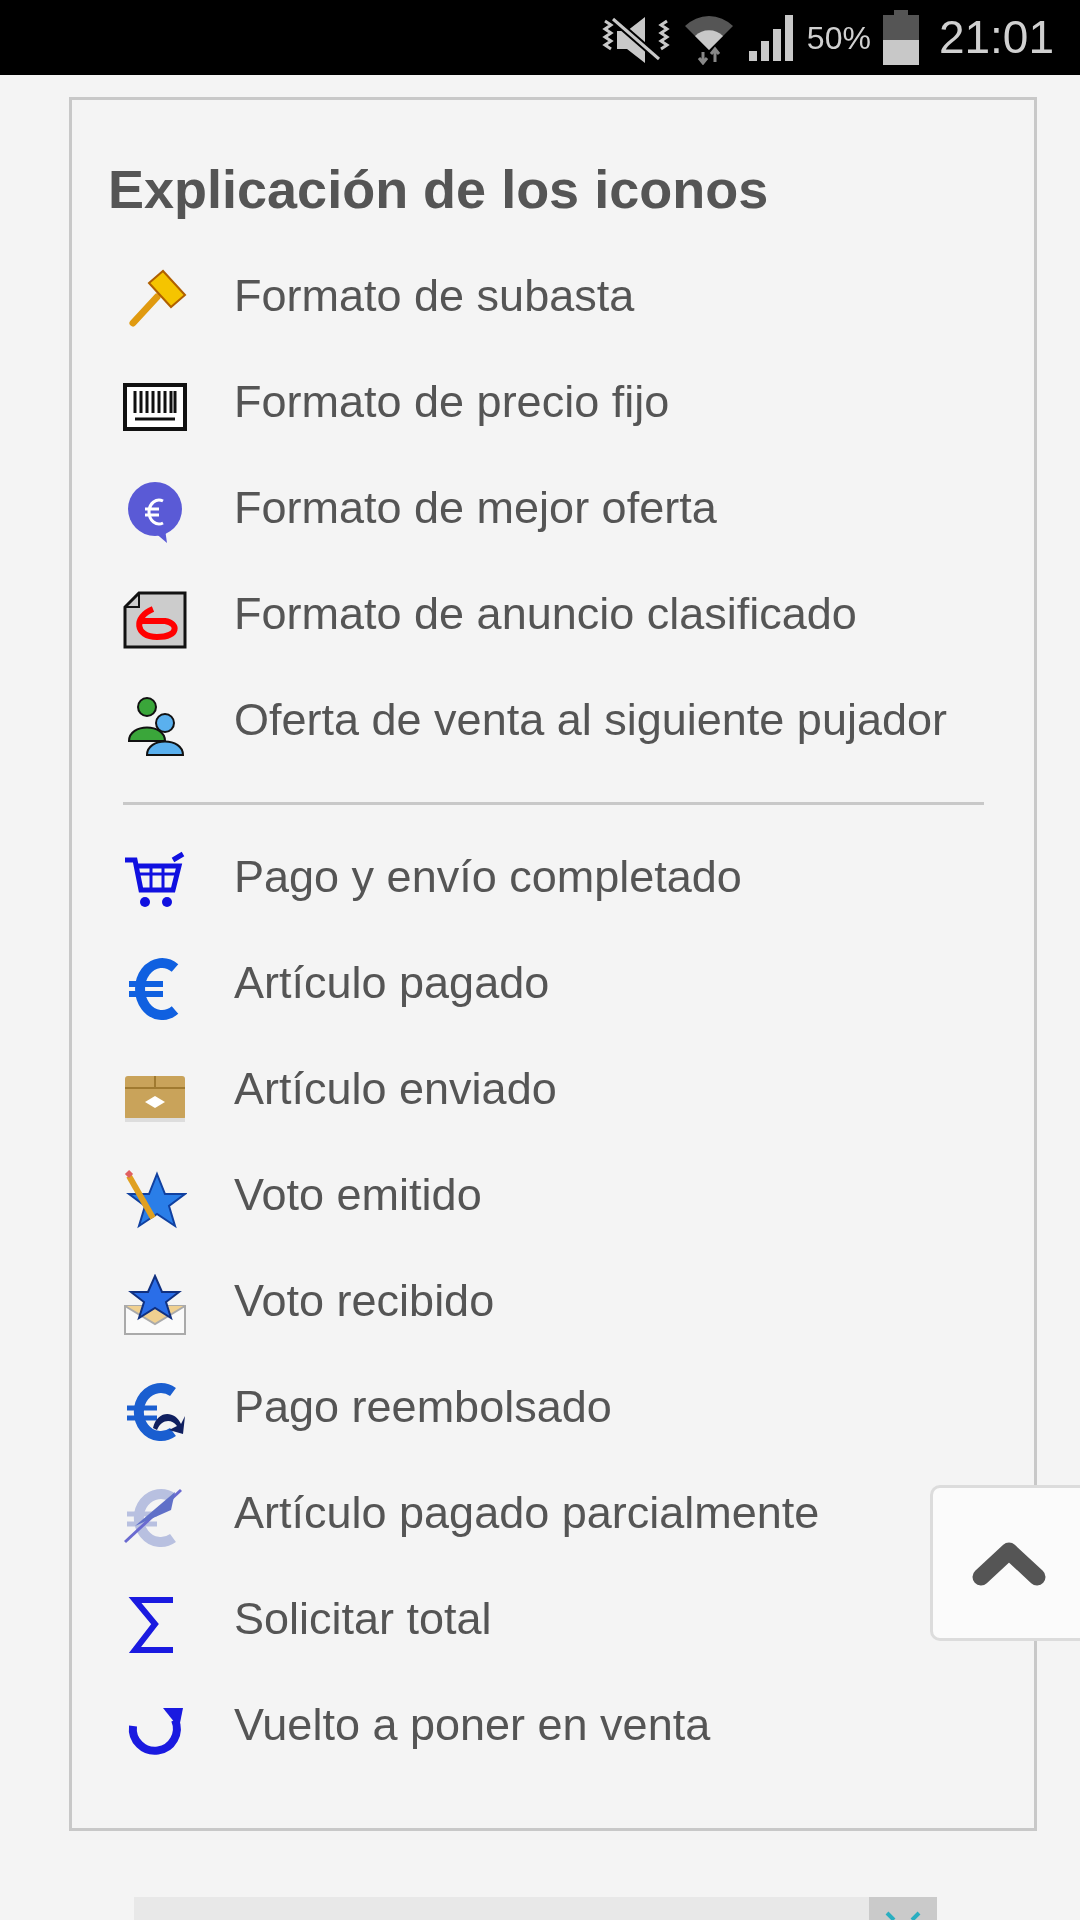  I want to click on legend-label: Artículo pagado parcialmente, so click(527, 1513).